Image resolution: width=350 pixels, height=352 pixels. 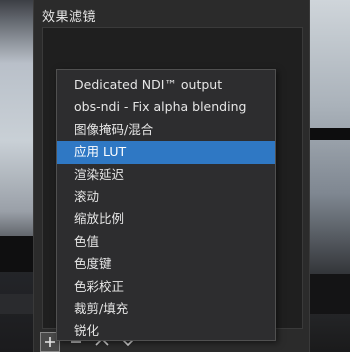 What do you see at coordinates (329, 176) in the screenshot?
I see `background-video-right` at bounding box center [329, 176].